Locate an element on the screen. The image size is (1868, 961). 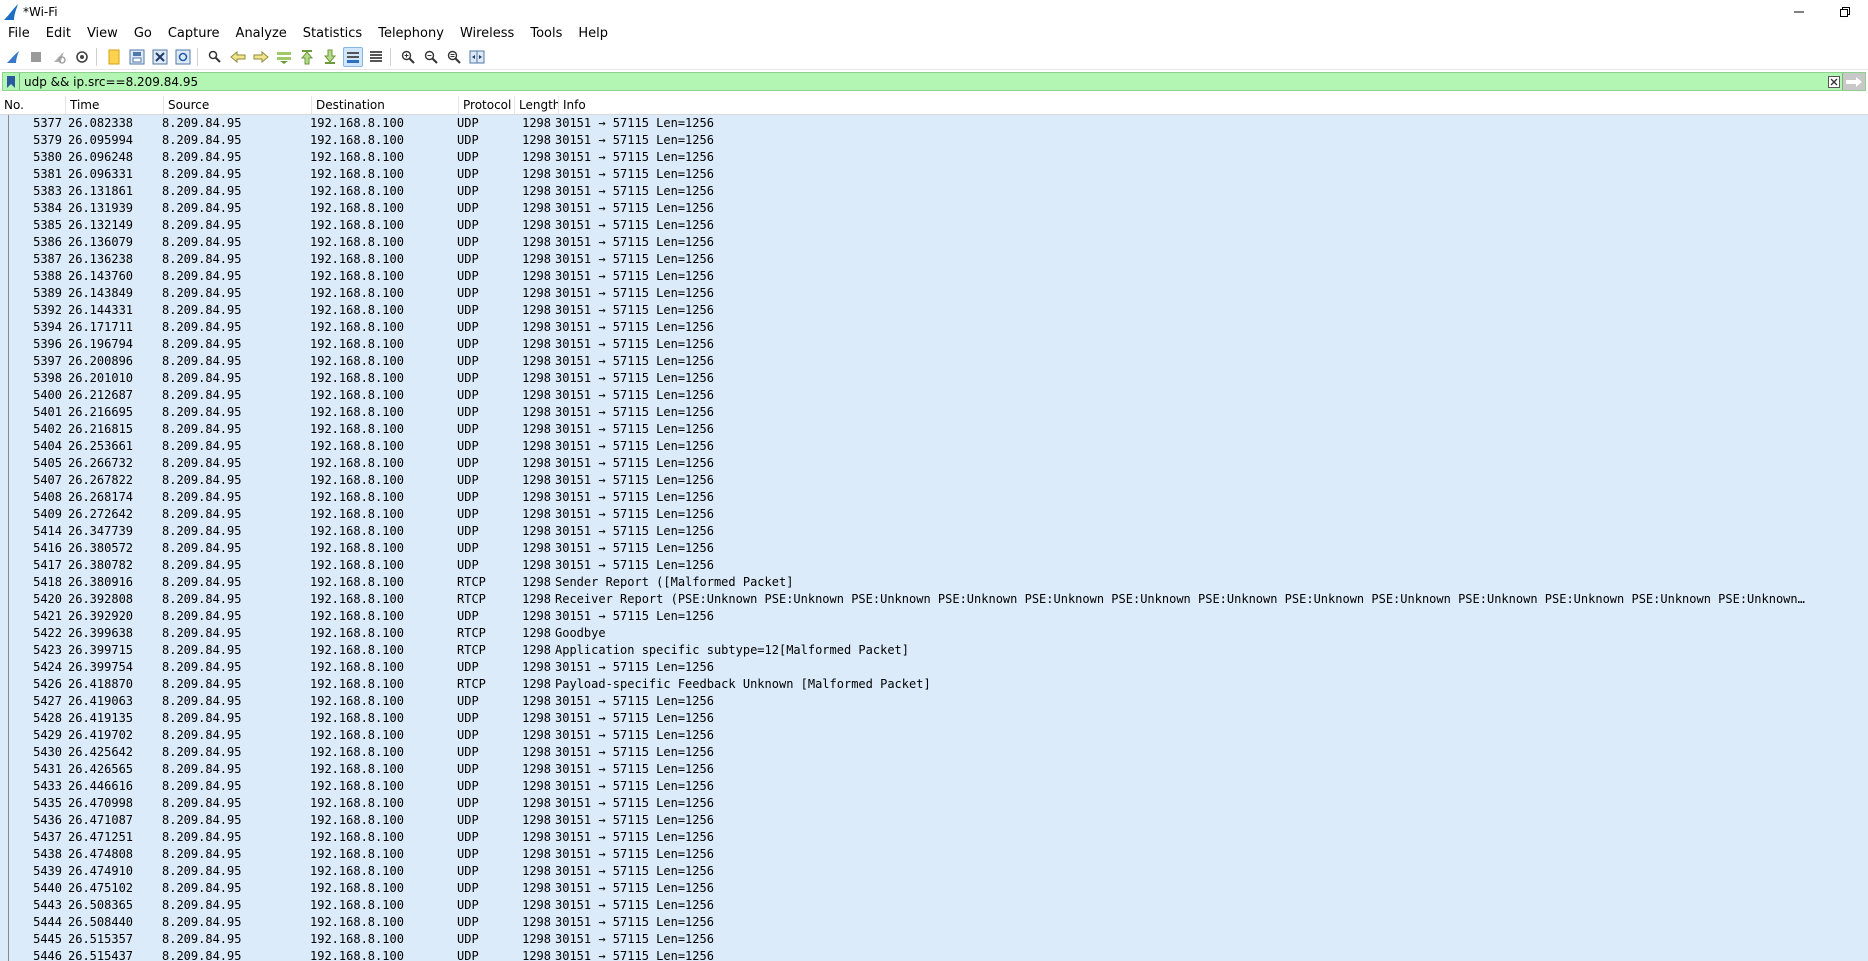
packet-source: 8.209.84.95 is located at coordinates (202, 820).